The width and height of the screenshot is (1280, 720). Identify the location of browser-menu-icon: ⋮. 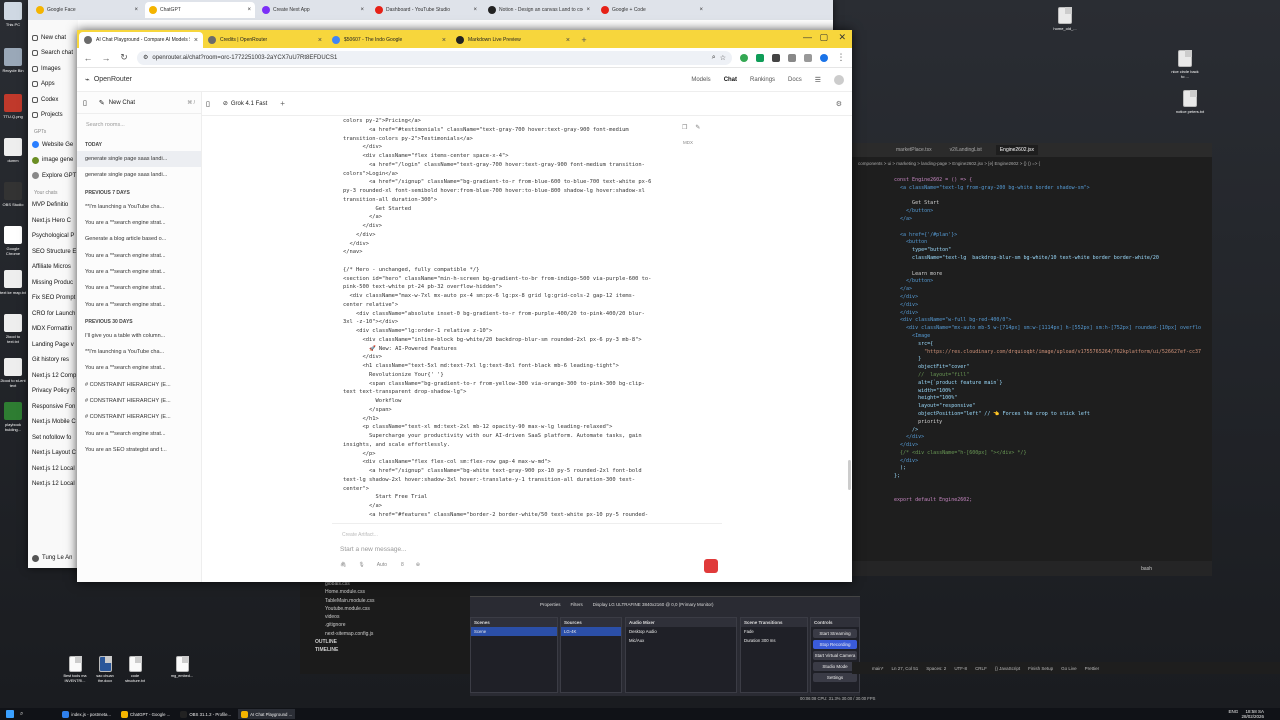
(841, 57).